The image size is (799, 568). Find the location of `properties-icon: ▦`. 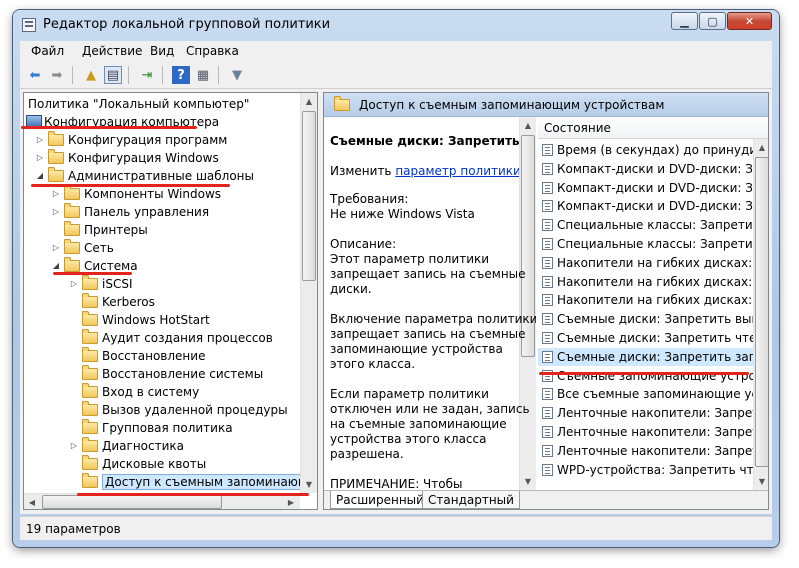

properties-icon: ▦ is located at coordinates (203, 75).